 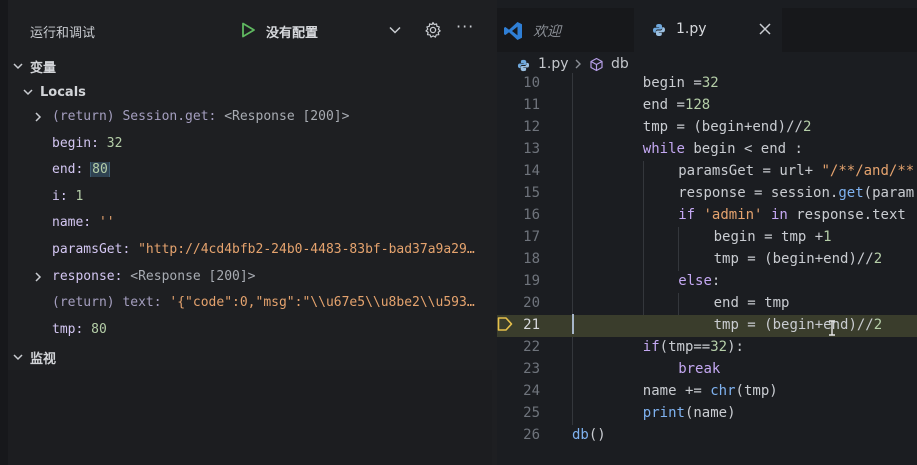 I want to click on line-number: 26, so click(x=531, y=435).